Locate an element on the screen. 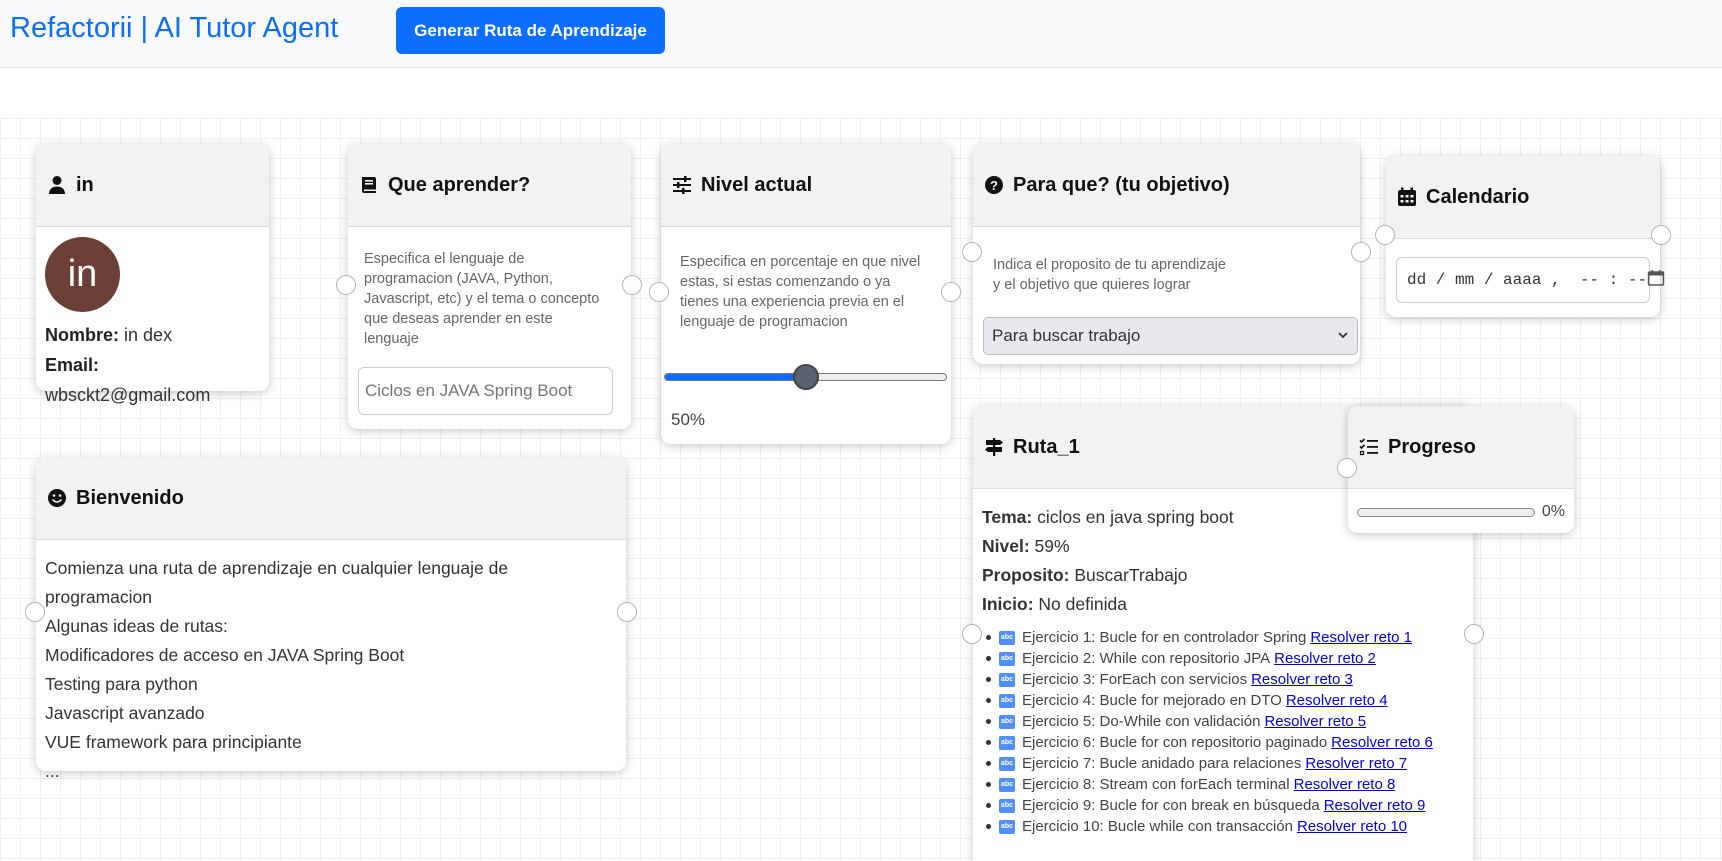  user-node-title: in is located at coordinates (85, 184).